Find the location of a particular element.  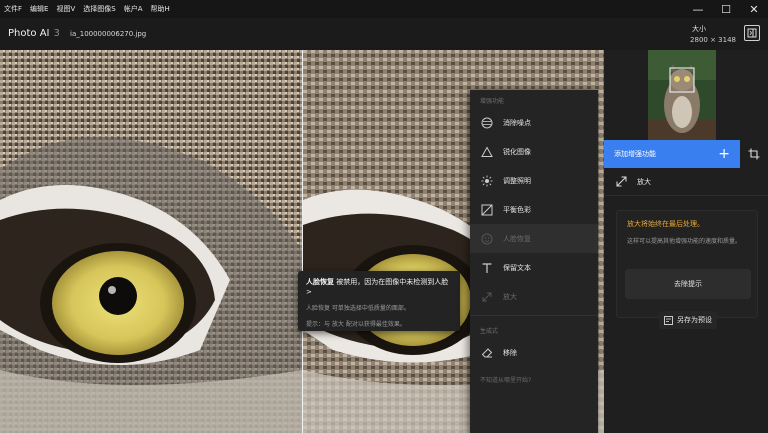

menu-bar: 文件F 编辑E 视图V 选择图像S 帐户A 帮助H — ☐ ✕ is located at coordinates (384, 9).